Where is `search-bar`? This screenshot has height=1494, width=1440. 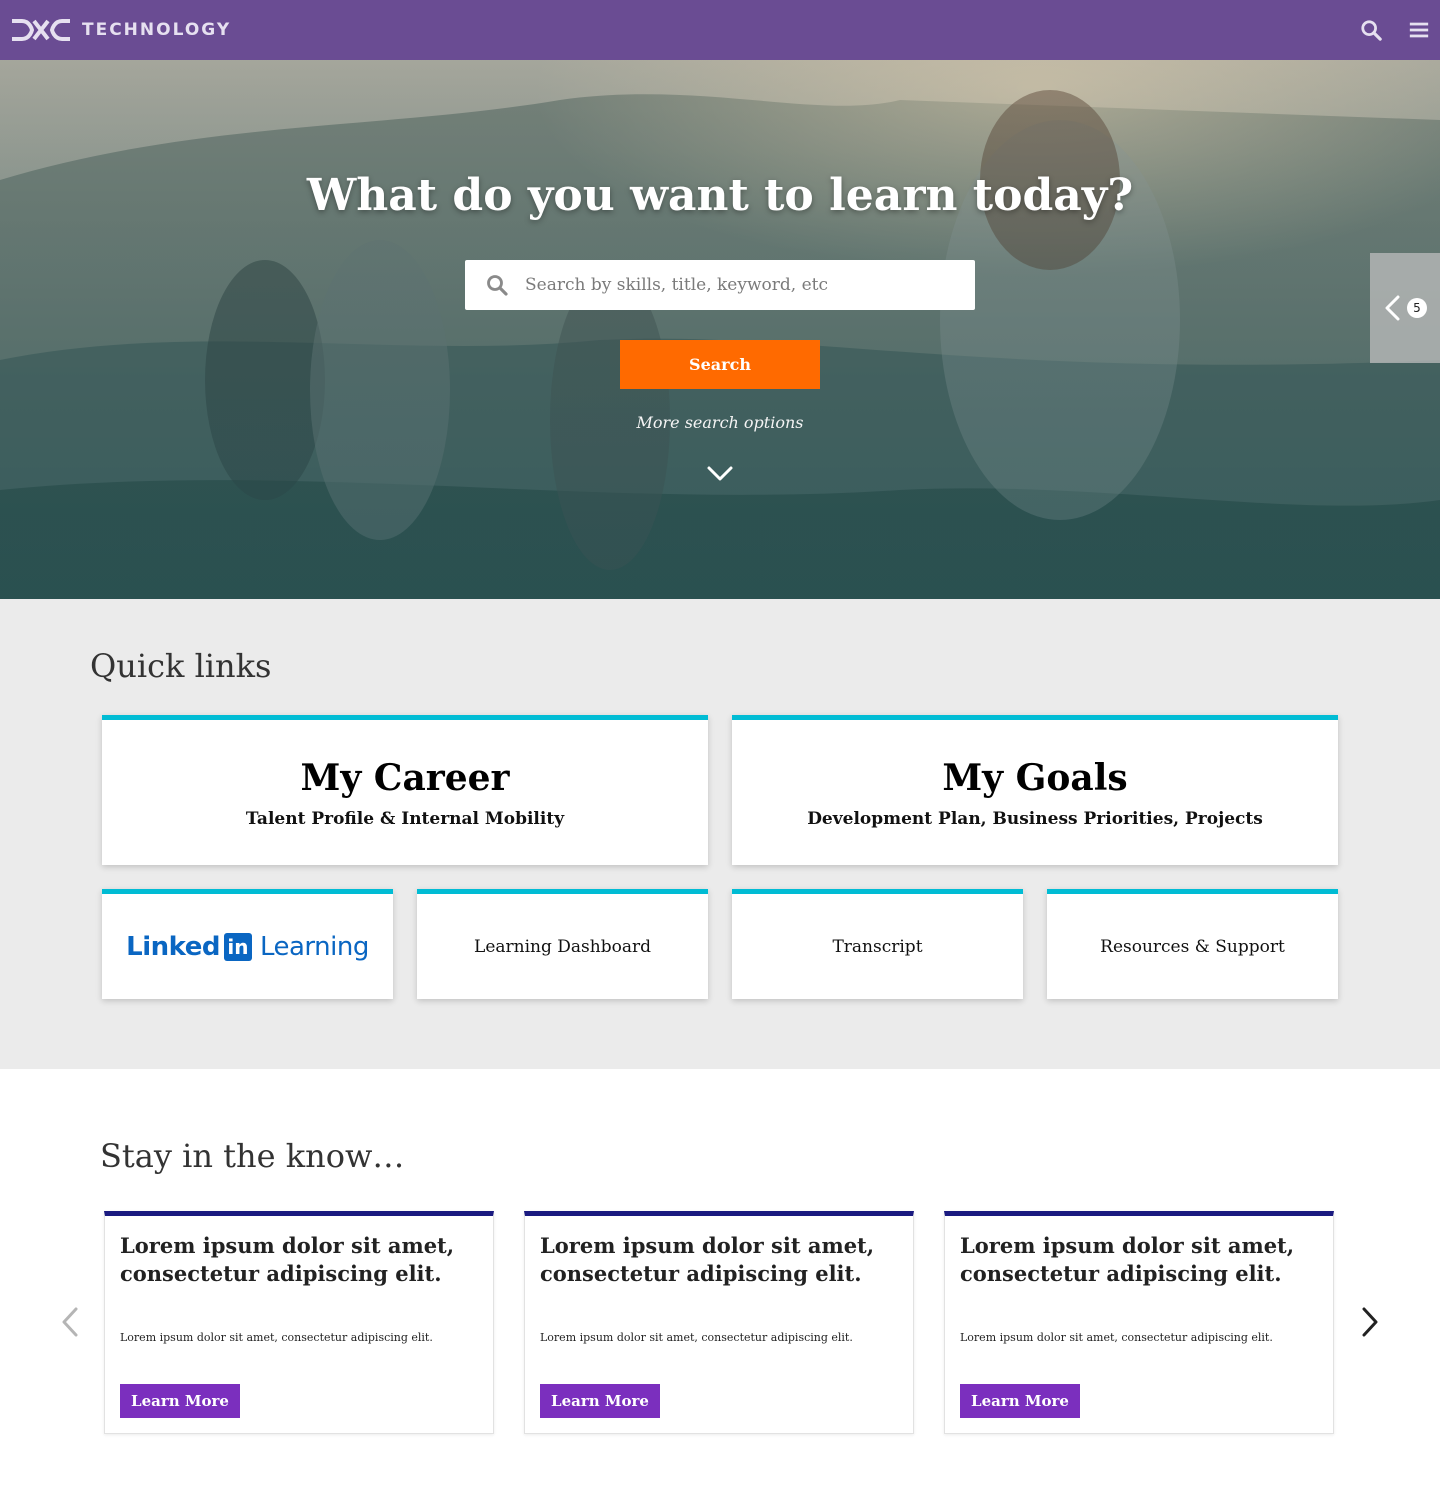 search-bar is located at coordinates (720, 285).